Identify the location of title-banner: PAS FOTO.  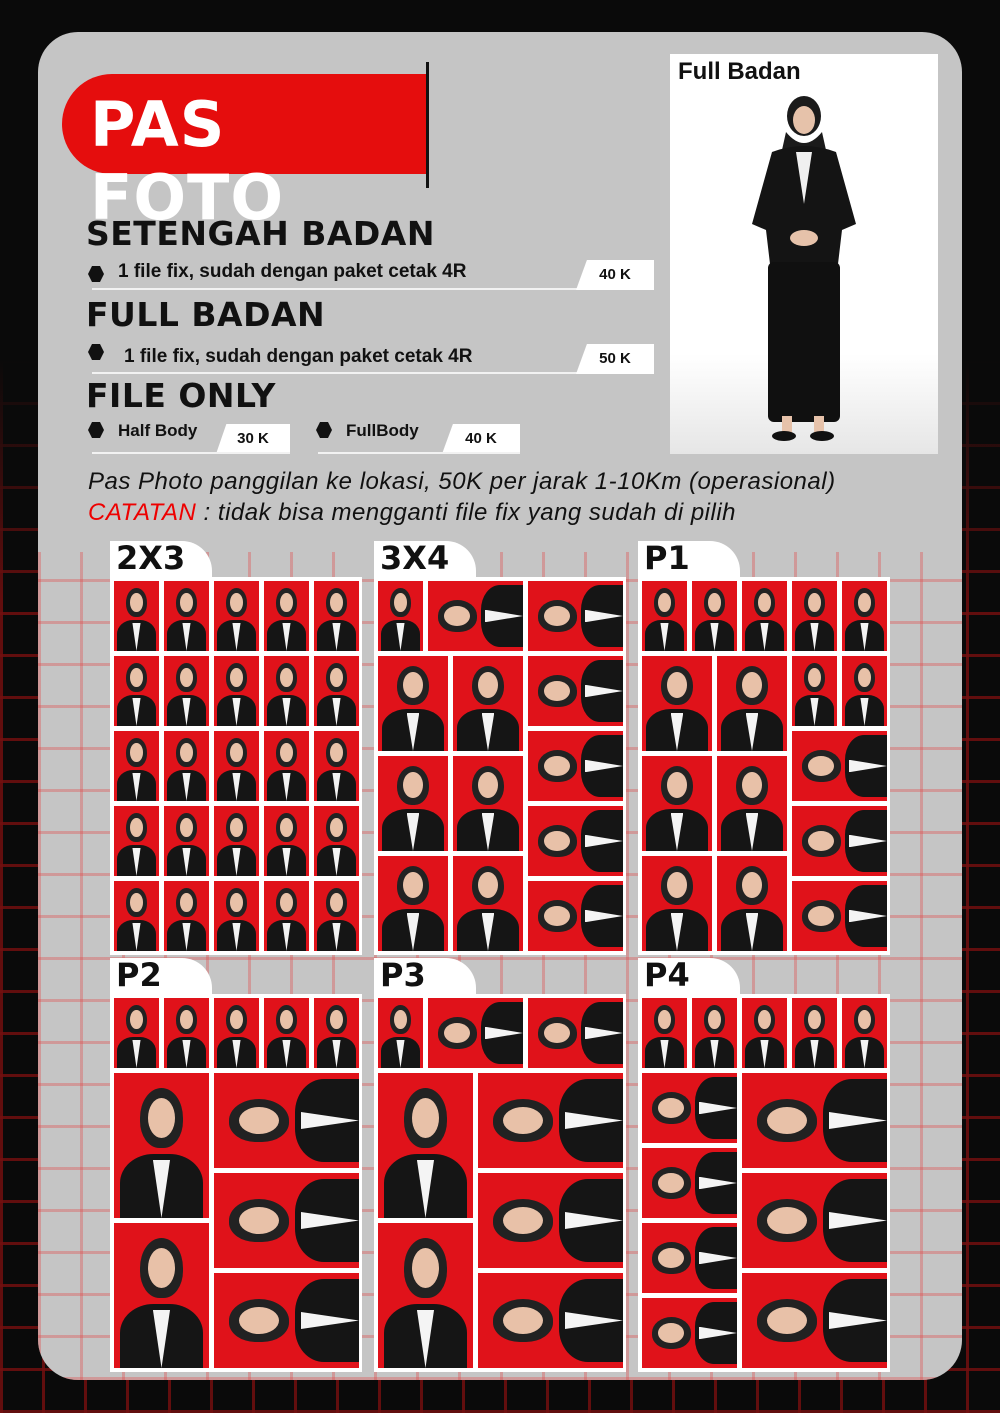
(244, 154).